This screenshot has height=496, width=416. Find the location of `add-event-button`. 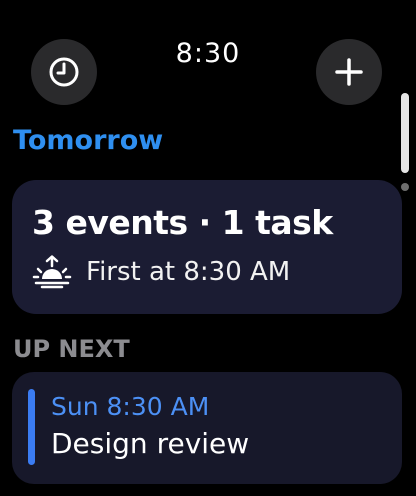

add-event-button is located at coordinates (349, 72).